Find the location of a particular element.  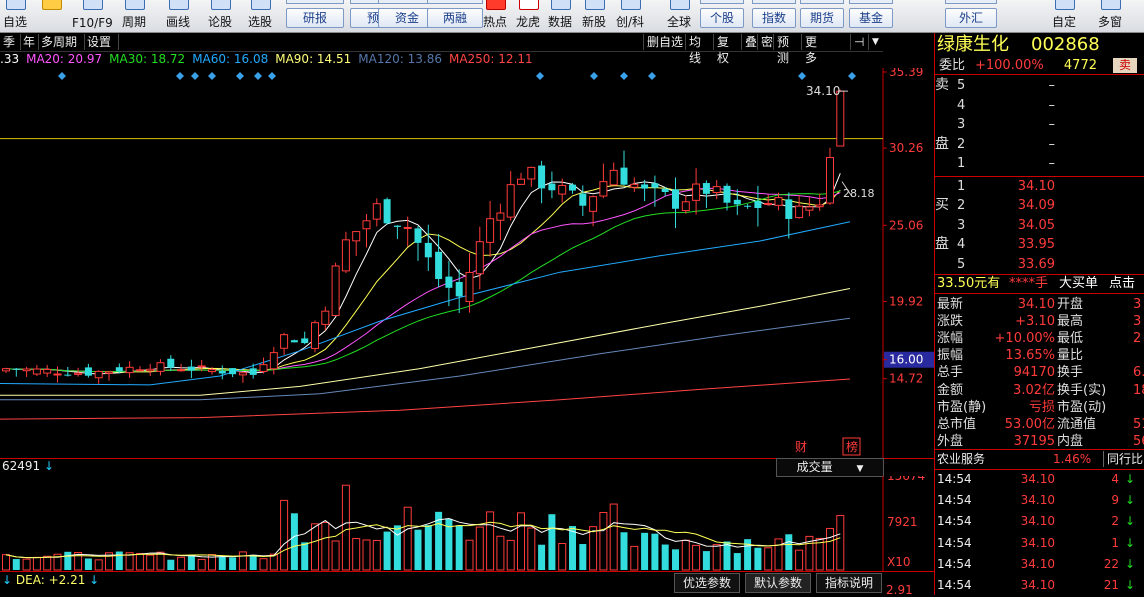

buy-level-row: 买 2 34.09 is located at coordinates (1039, 205).